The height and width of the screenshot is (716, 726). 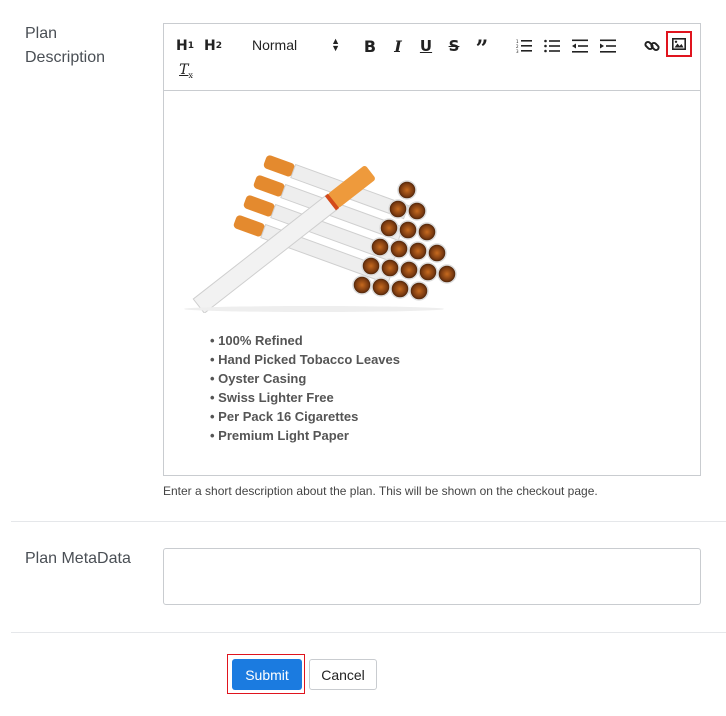 I want to click on image-button, so click(x=679, y=44).